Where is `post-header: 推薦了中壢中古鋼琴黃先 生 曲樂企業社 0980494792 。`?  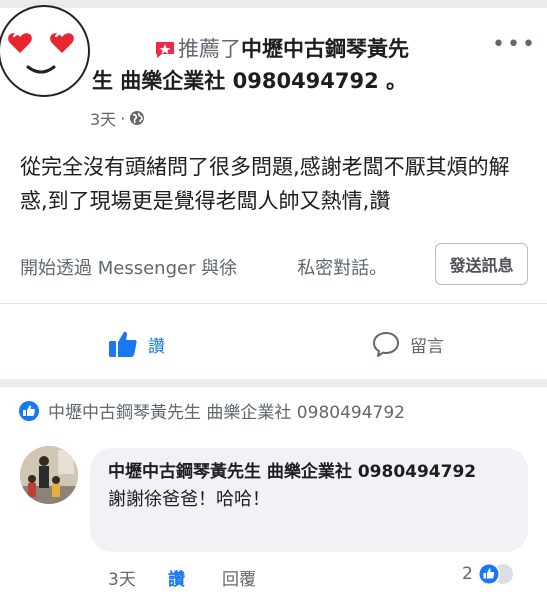 post-header: 推薦了中壢中古鋼琴黃先 生 曲樂企業社 0980494792 。 is located at coordinates (292, 65).